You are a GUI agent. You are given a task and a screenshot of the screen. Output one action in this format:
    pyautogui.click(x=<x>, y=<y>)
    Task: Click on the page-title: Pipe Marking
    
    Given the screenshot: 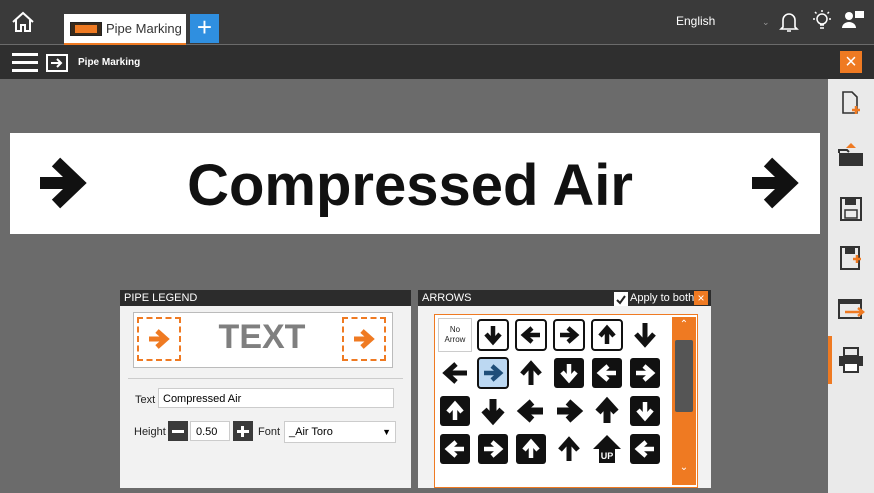 What is the action you would take?
    pyautogui.click(x=109, y=62)
    